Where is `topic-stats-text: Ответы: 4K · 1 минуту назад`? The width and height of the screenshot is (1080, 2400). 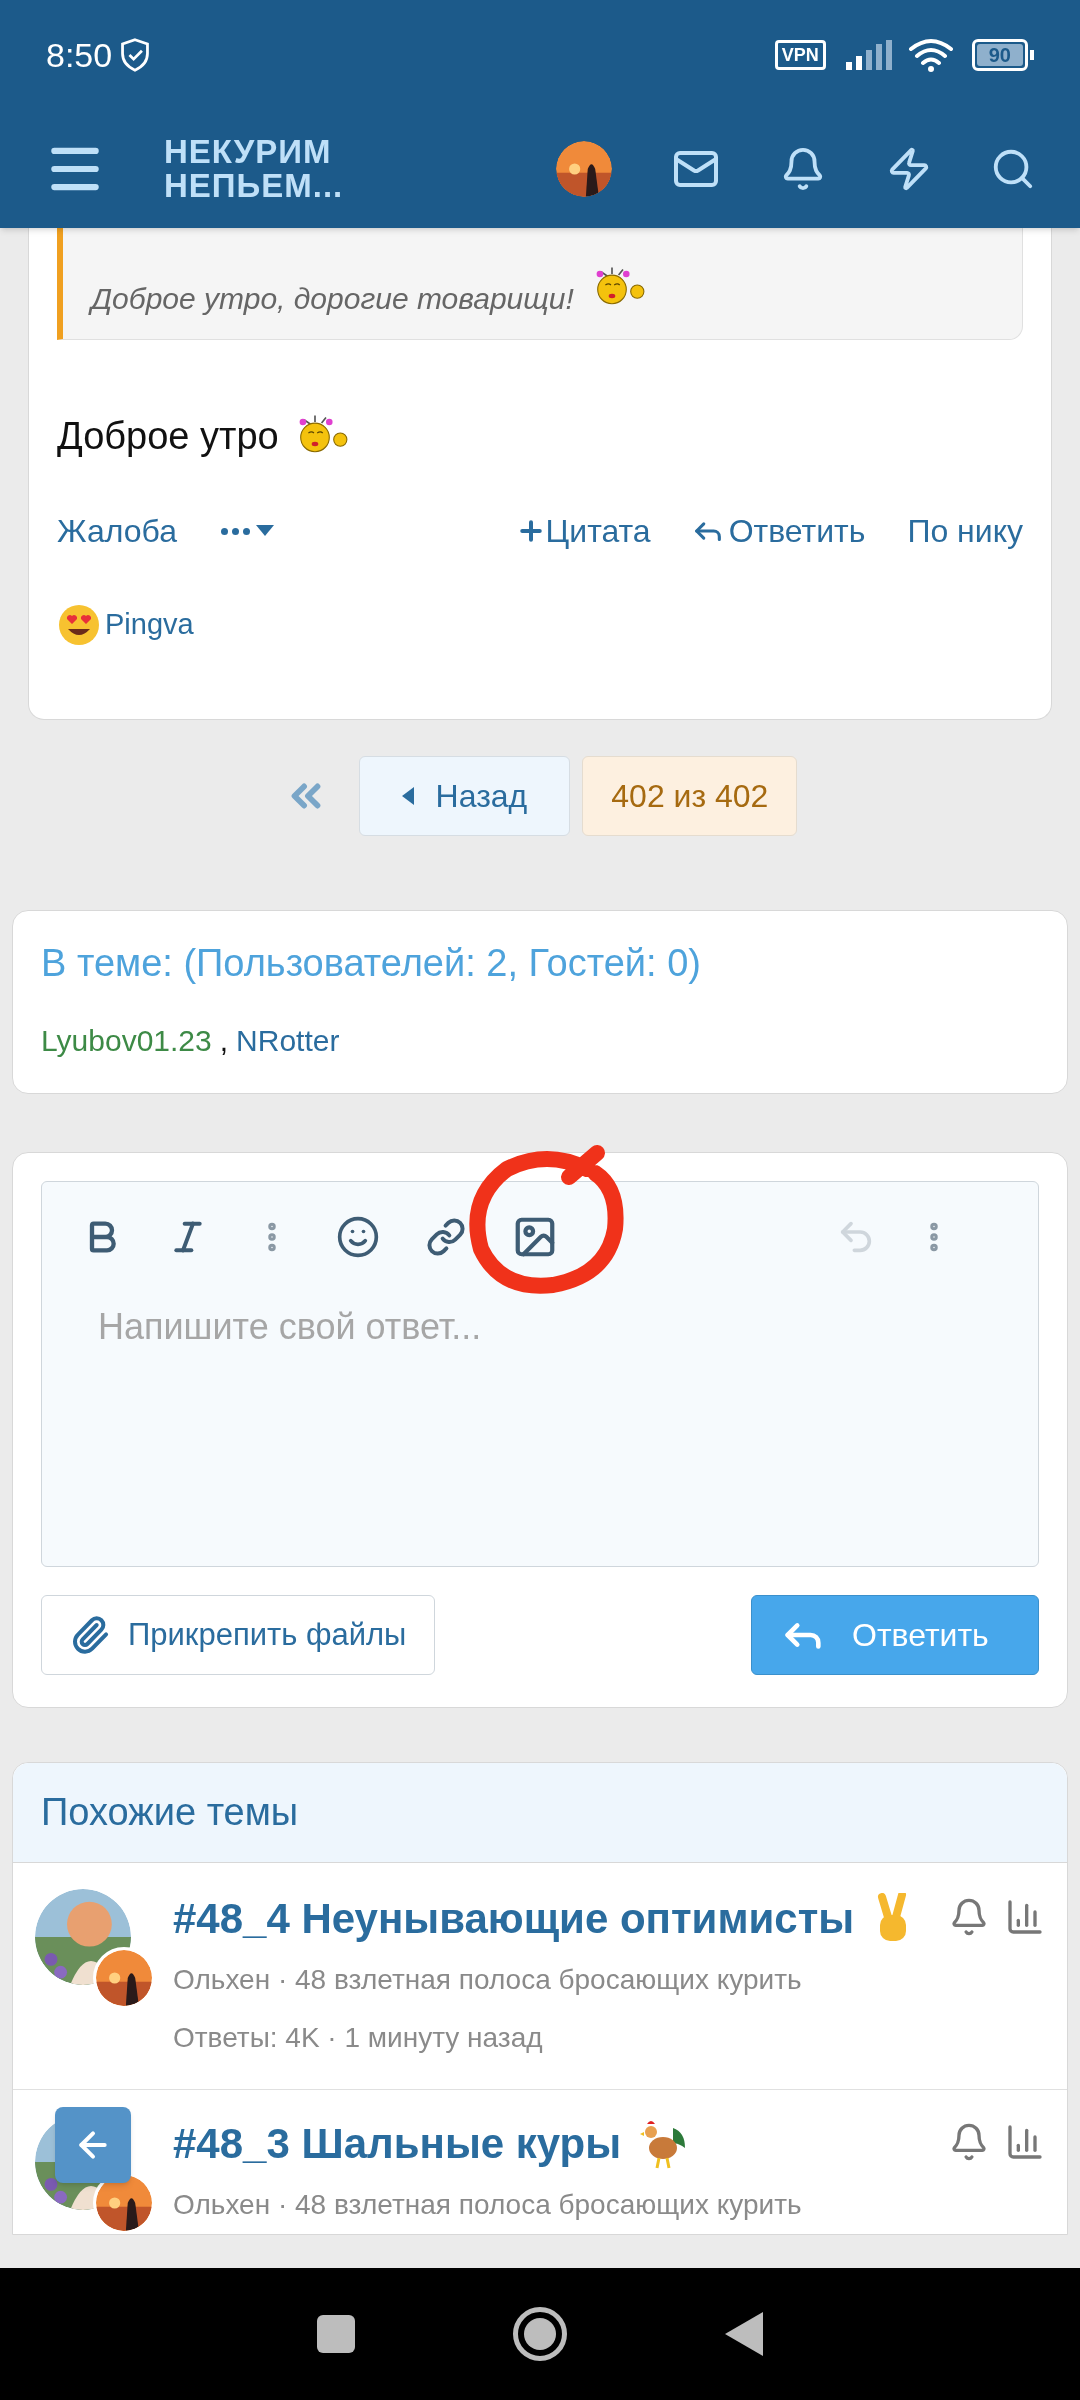
topic-stats-text: Ответы: 4K · 1 минуту назад is located at coordinates (358, 2038).